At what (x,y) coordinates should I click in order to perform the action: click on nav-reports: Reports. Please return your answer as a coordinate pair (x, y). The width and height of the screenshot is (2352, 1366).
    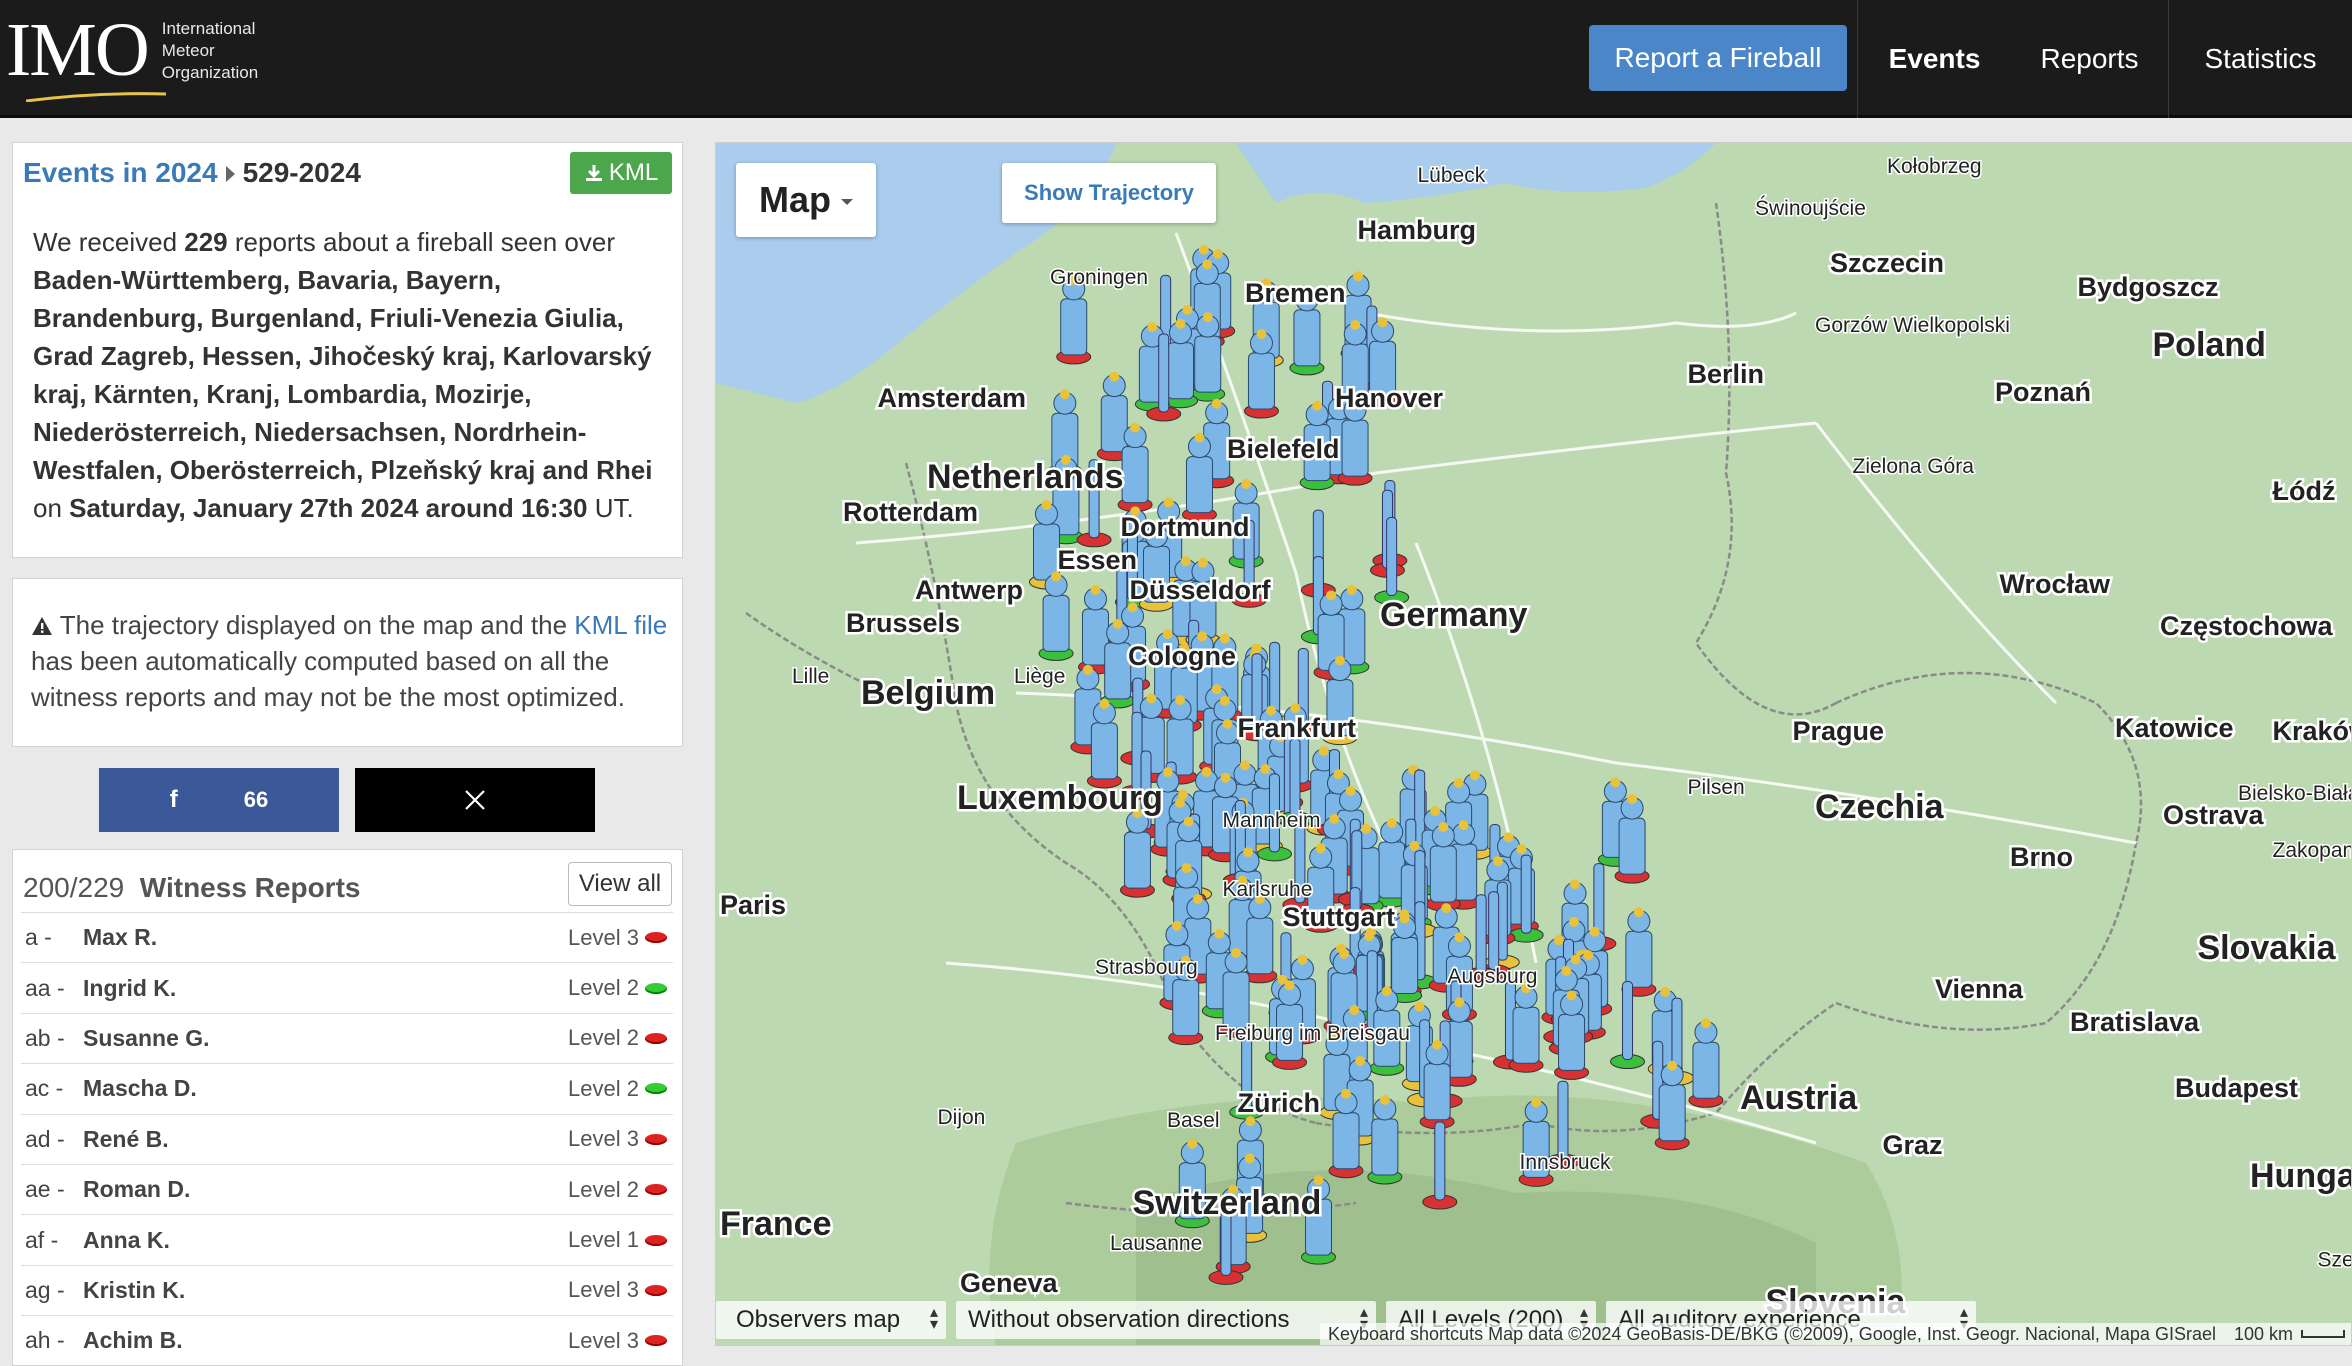
    Looking at the image, I should click on (2089, 59).